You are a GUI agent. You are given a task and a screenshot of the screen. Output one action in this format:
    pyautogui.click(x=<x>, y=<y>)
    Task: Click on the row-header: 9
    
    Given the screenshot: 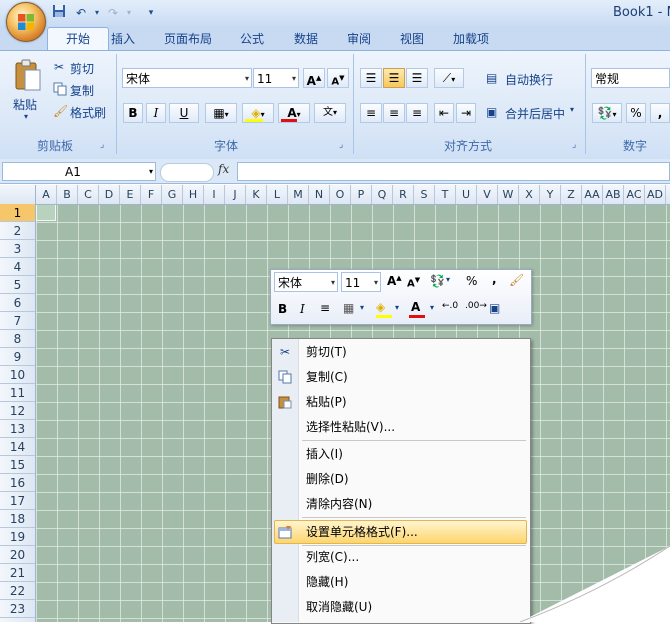 What is the action you would take?
    pyautogui.click(x=17, y=357)
    